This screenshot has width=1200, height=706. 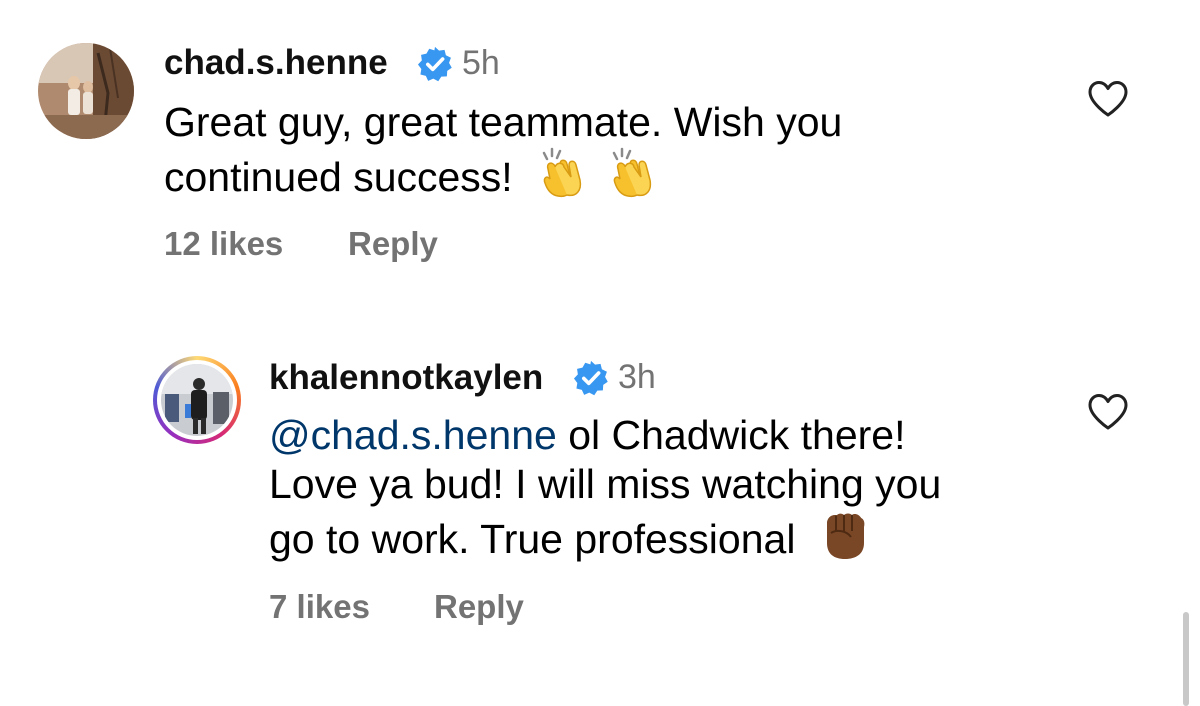 I want to click on comment-text-segment: continued success!, so click(x=338, y=177).